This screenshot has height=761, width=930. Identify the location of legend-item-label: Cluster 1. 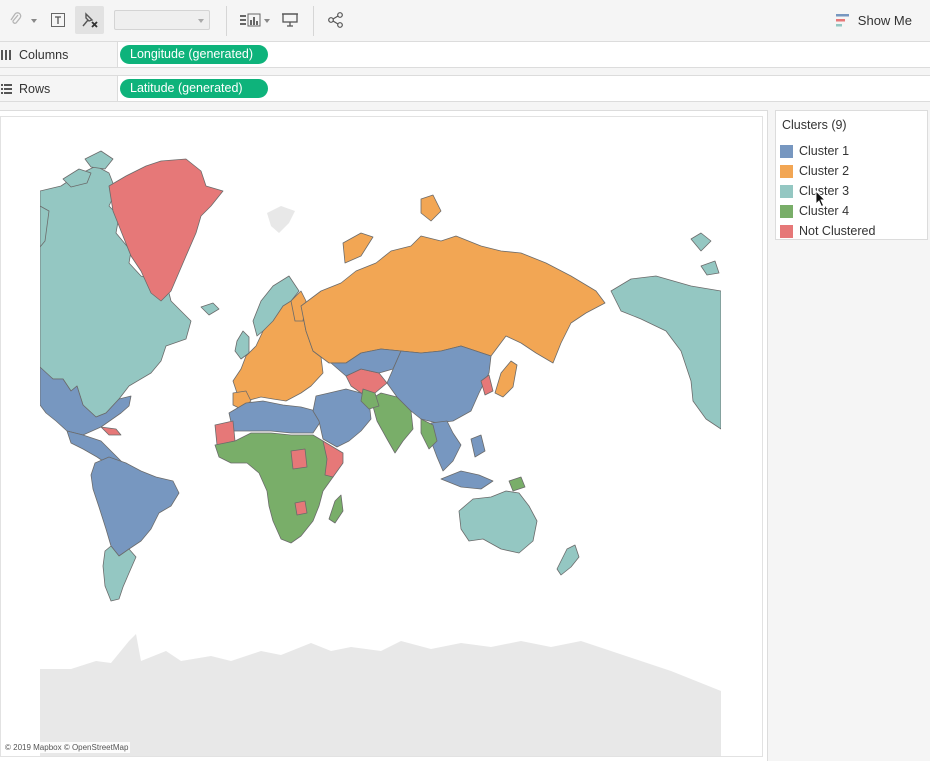
(824, 151).